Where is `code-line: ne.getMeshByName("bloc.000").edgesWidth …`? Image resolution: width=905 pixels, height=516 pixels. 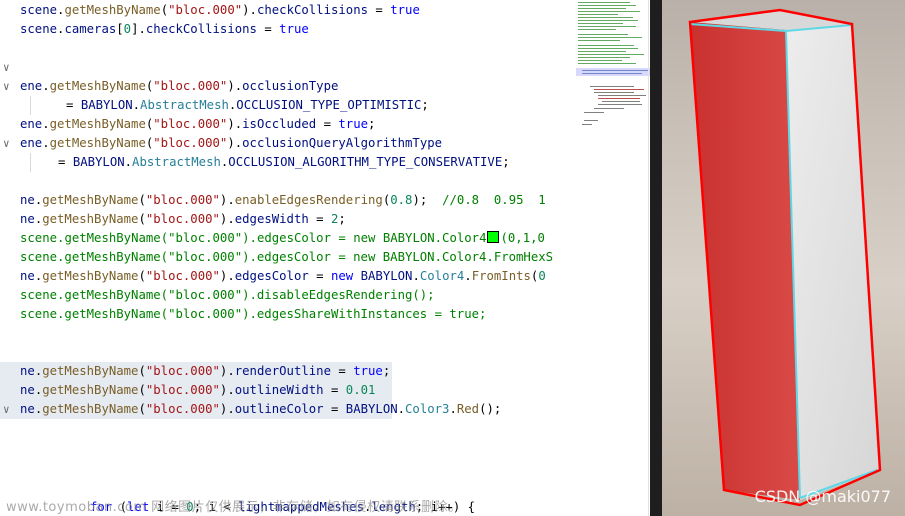 code-line: ne.getMeshByName("bloc.000").edgesWidth … is located at coordinates (284, 219).